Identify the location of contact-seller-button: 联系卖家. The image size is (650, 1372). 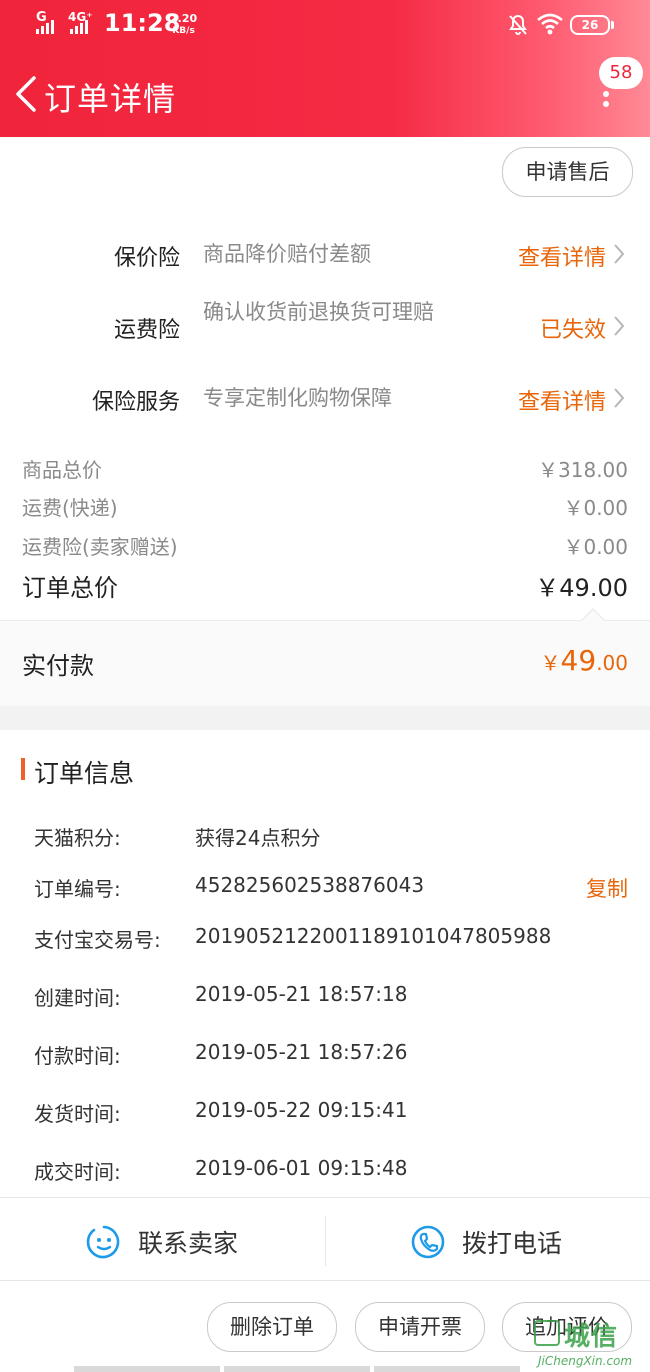
(162, 1242).